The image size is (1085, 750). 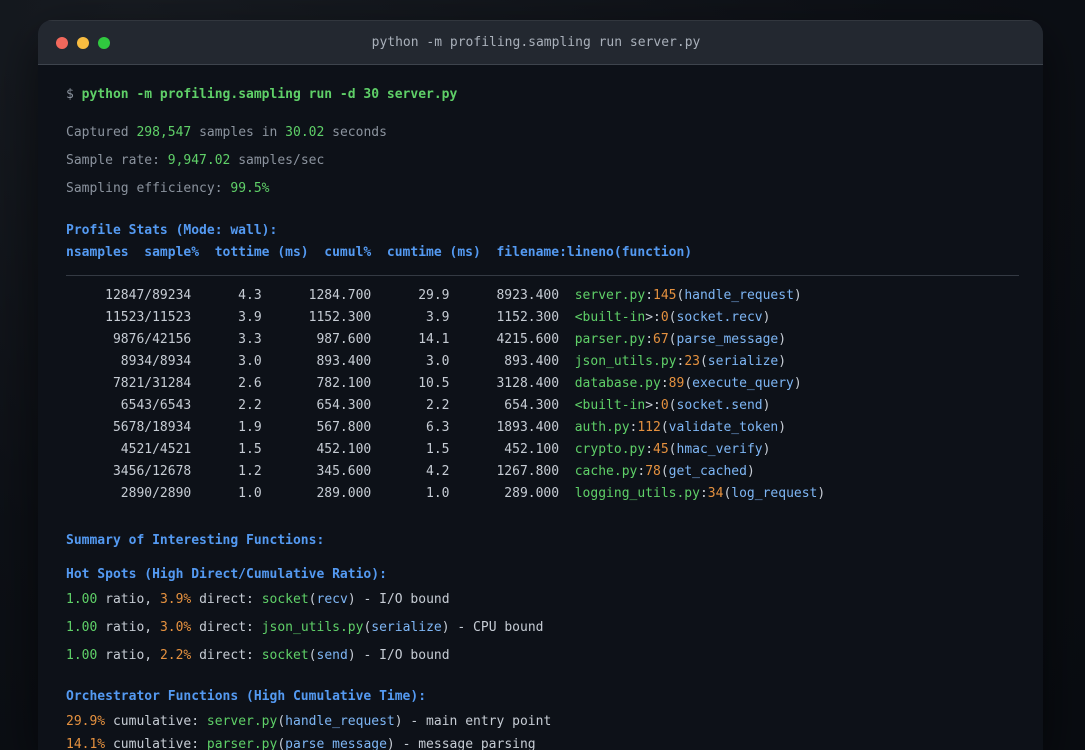 What do you see at coordinates (676, 383) in the screenshot?
I see `text-segment: 89` at bounding box center [676, 383].